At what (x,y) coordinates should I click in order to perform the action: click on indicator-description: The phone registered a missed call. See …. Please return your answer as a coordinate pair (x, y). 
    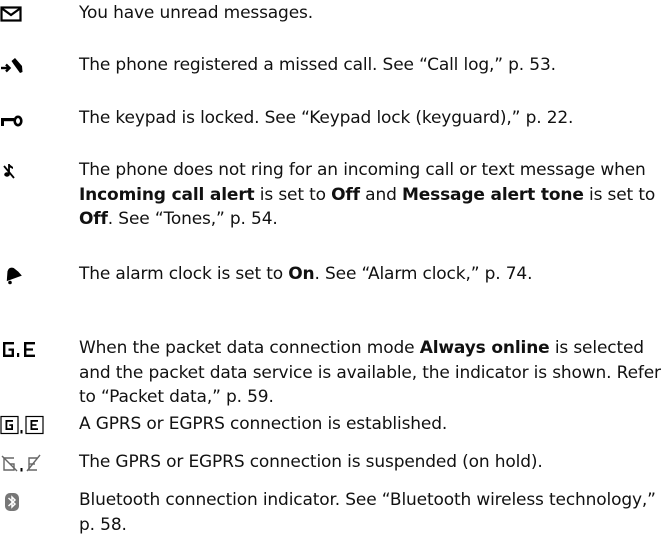
    Looking at the image, I should click on (372, 65).